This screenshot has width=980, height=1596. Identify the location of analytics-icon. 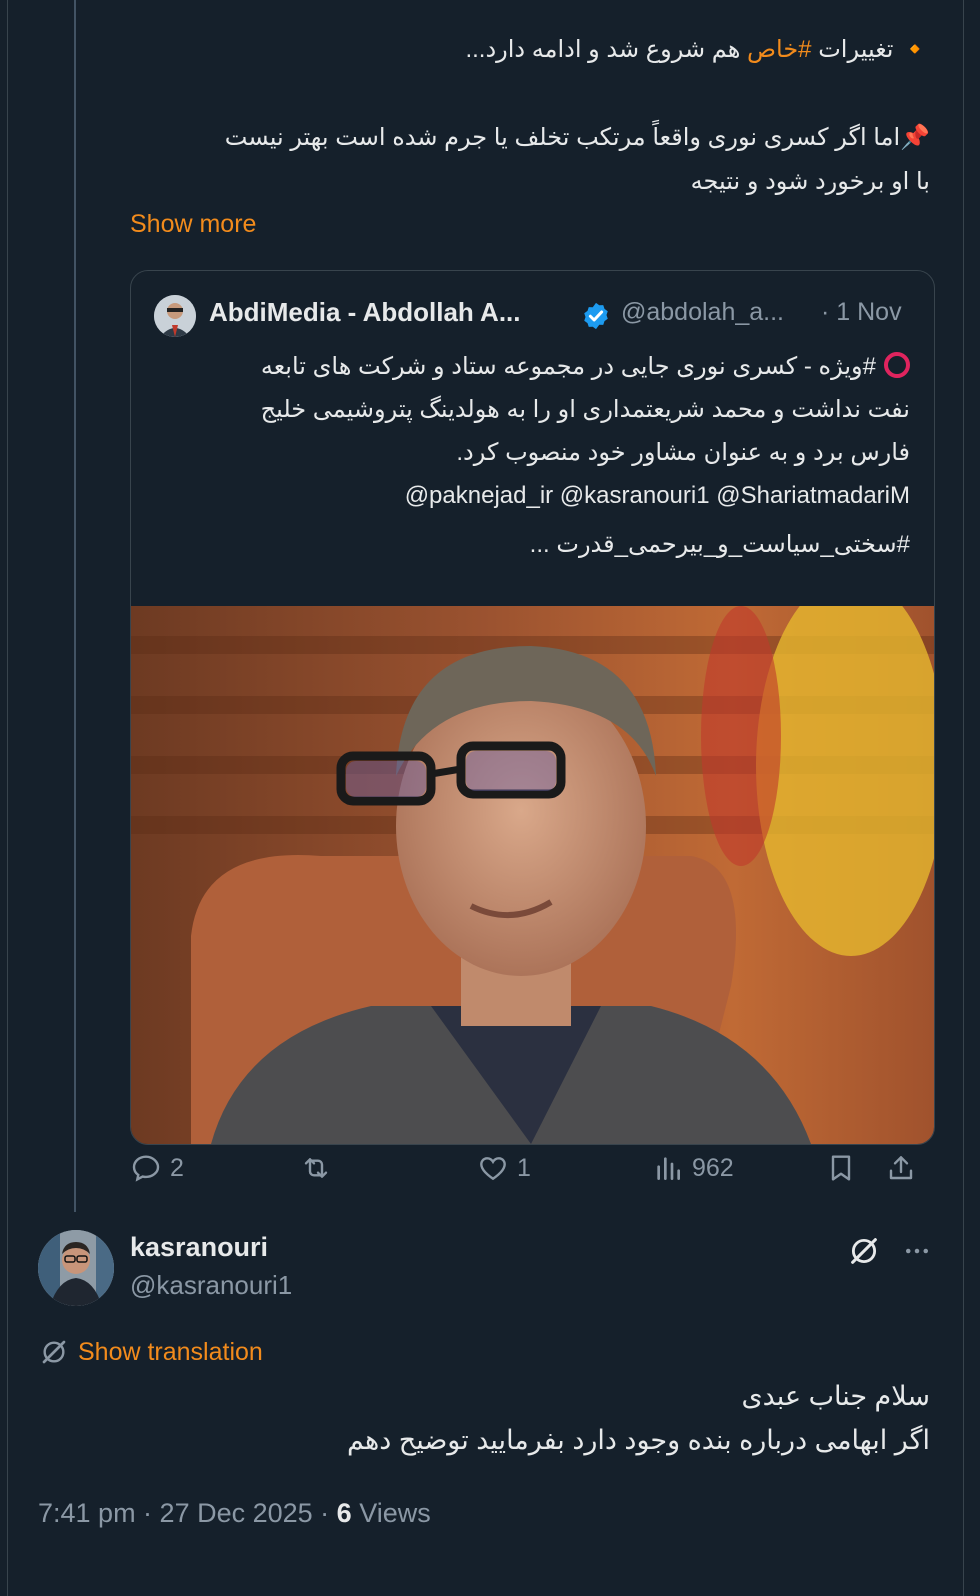
(668, 1168).